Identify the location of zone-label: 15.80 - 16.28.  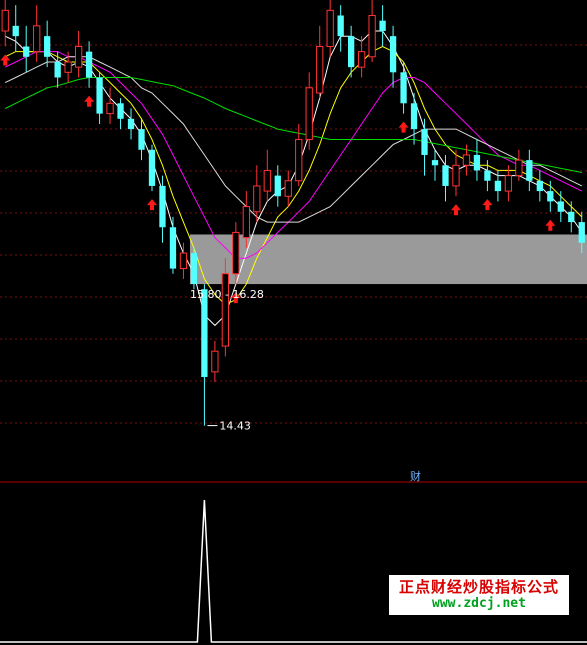
(227, 294).